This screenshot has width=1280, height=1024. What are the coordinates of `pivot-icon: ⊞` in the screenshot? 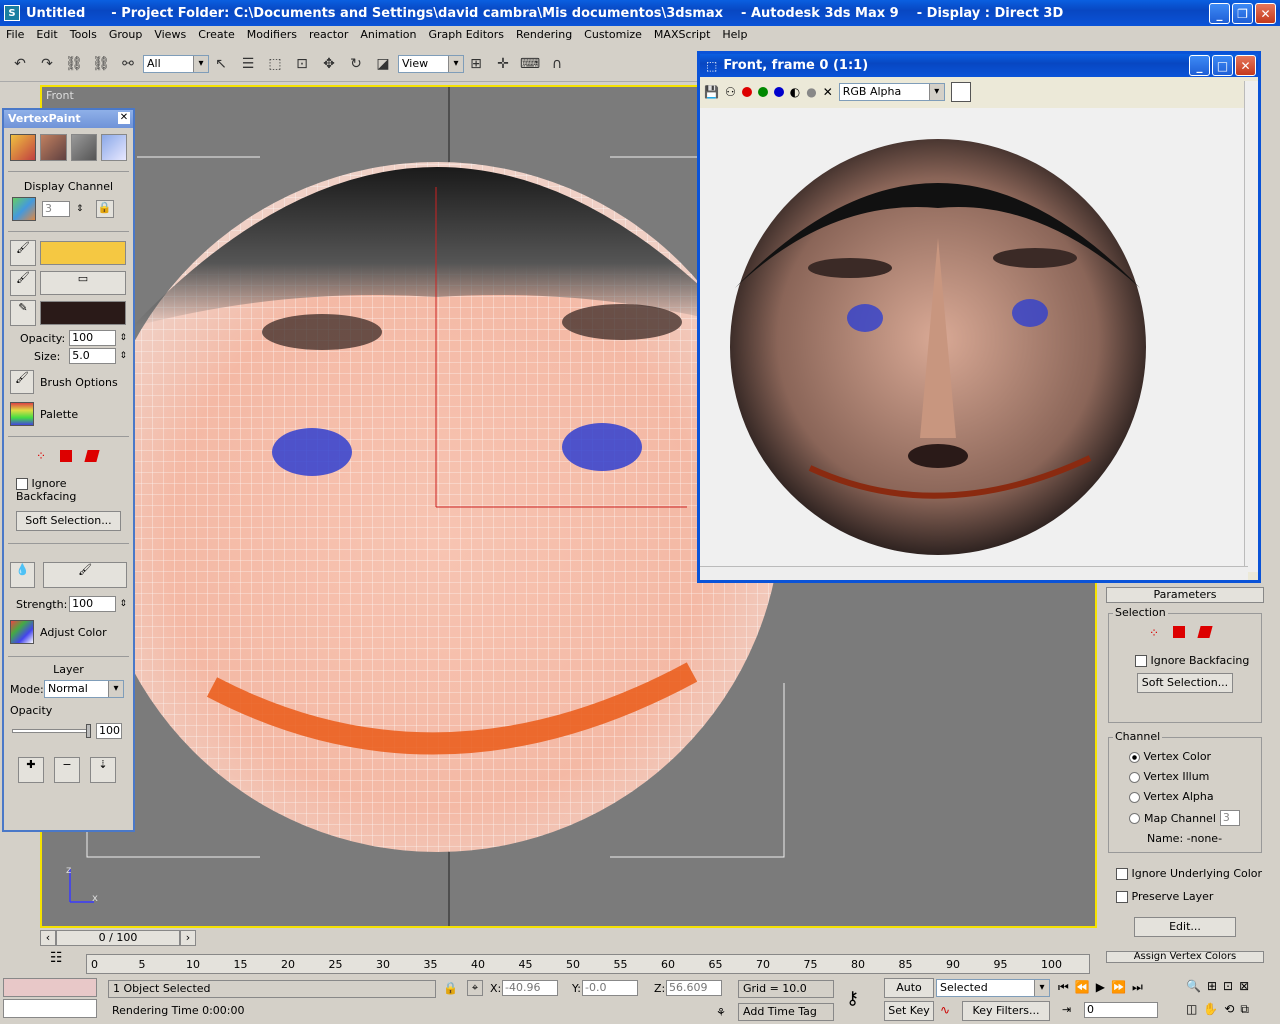 It's located at (476, 64).